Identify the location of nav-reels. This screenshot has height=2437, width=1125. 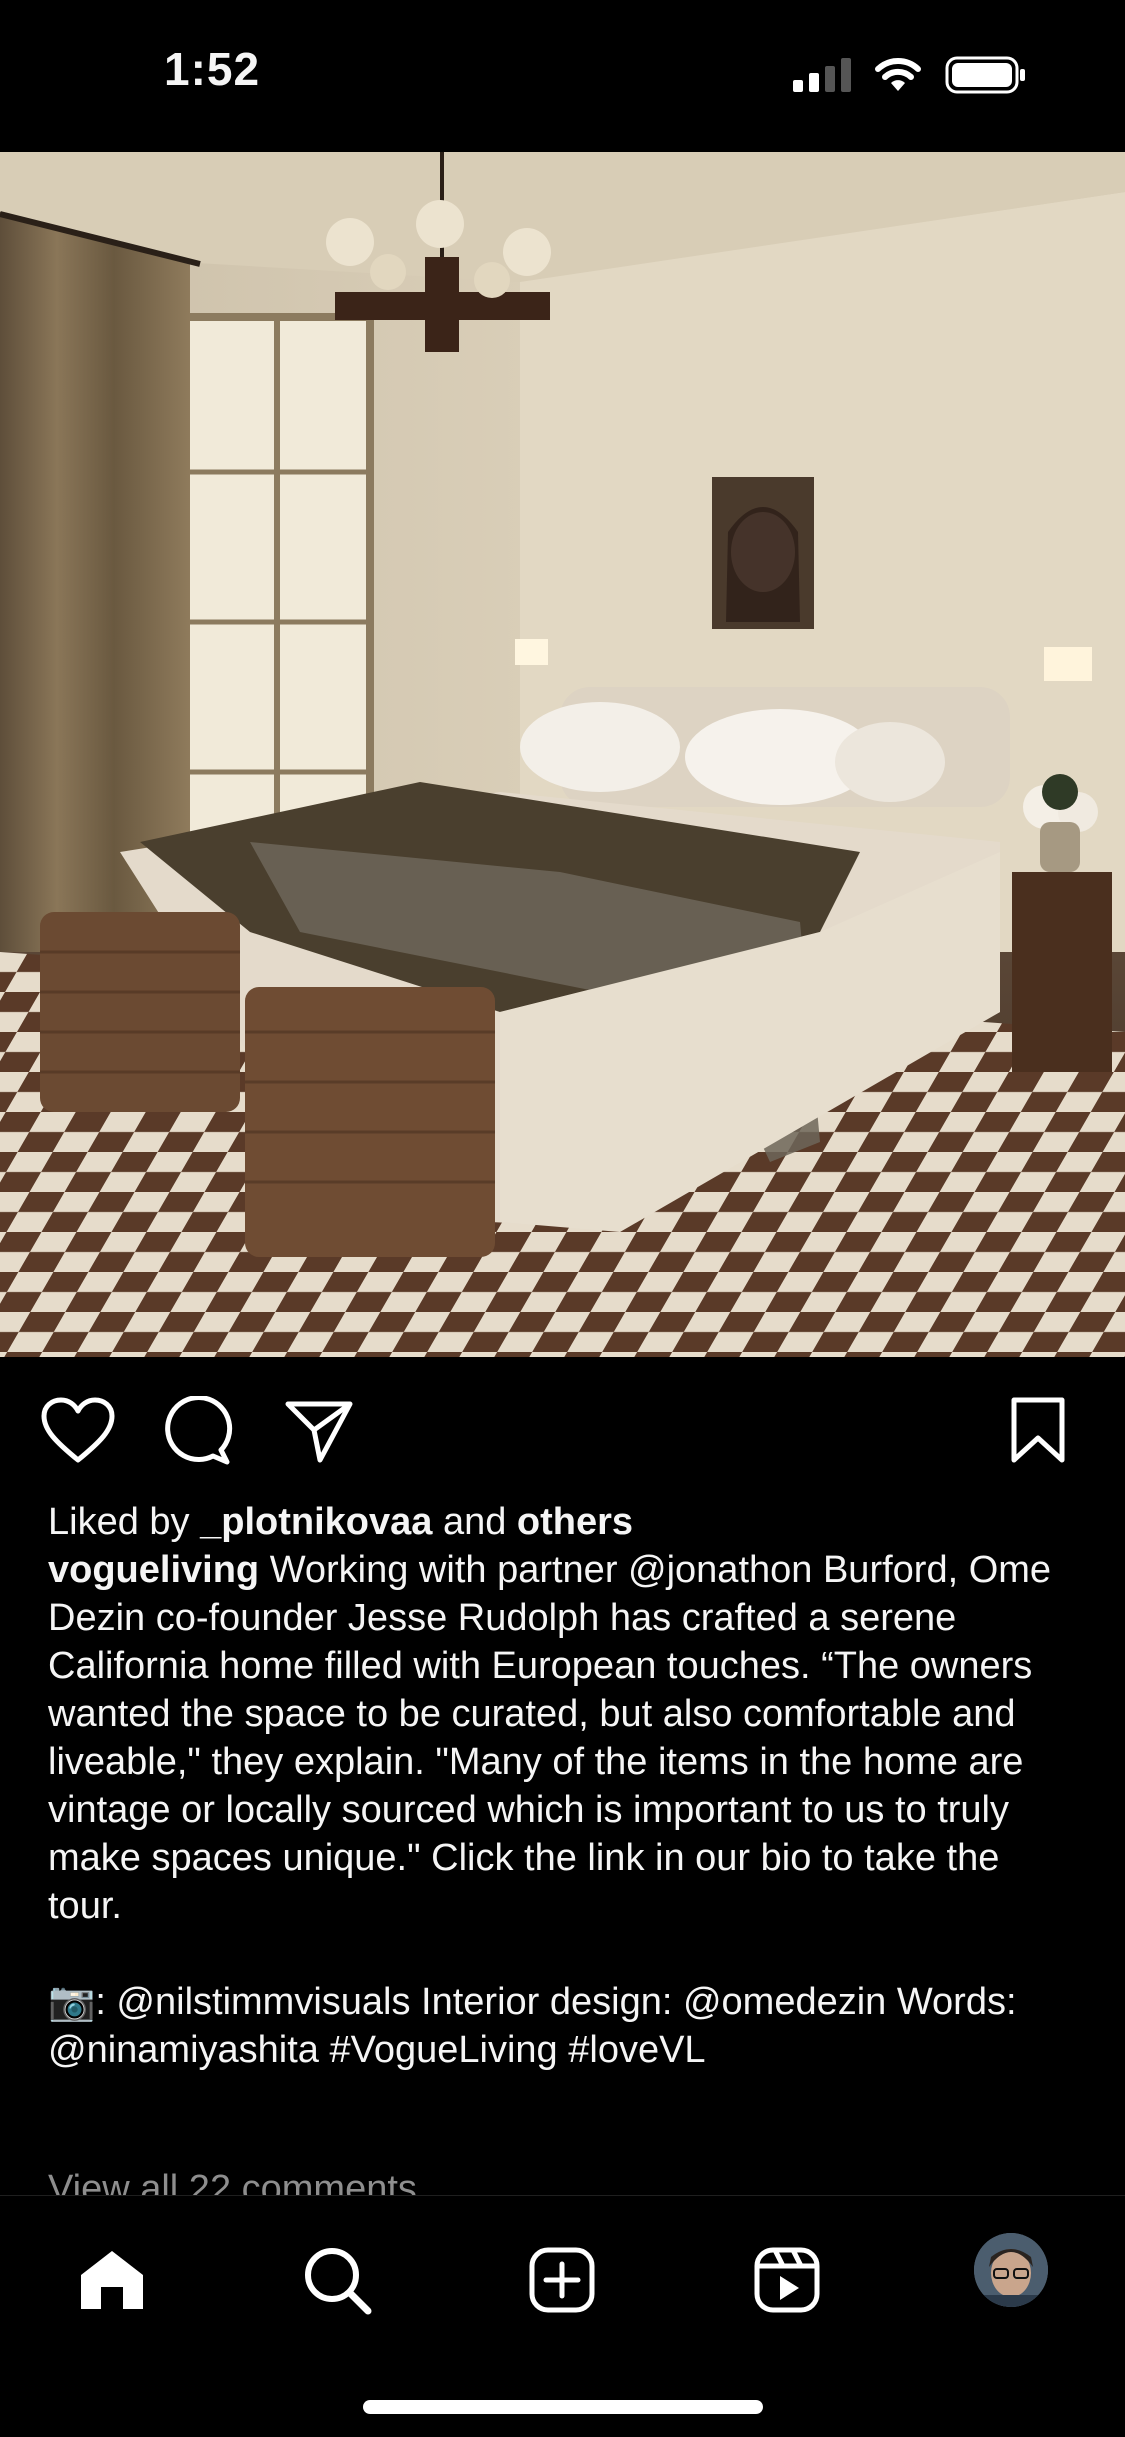
(787, 2280).